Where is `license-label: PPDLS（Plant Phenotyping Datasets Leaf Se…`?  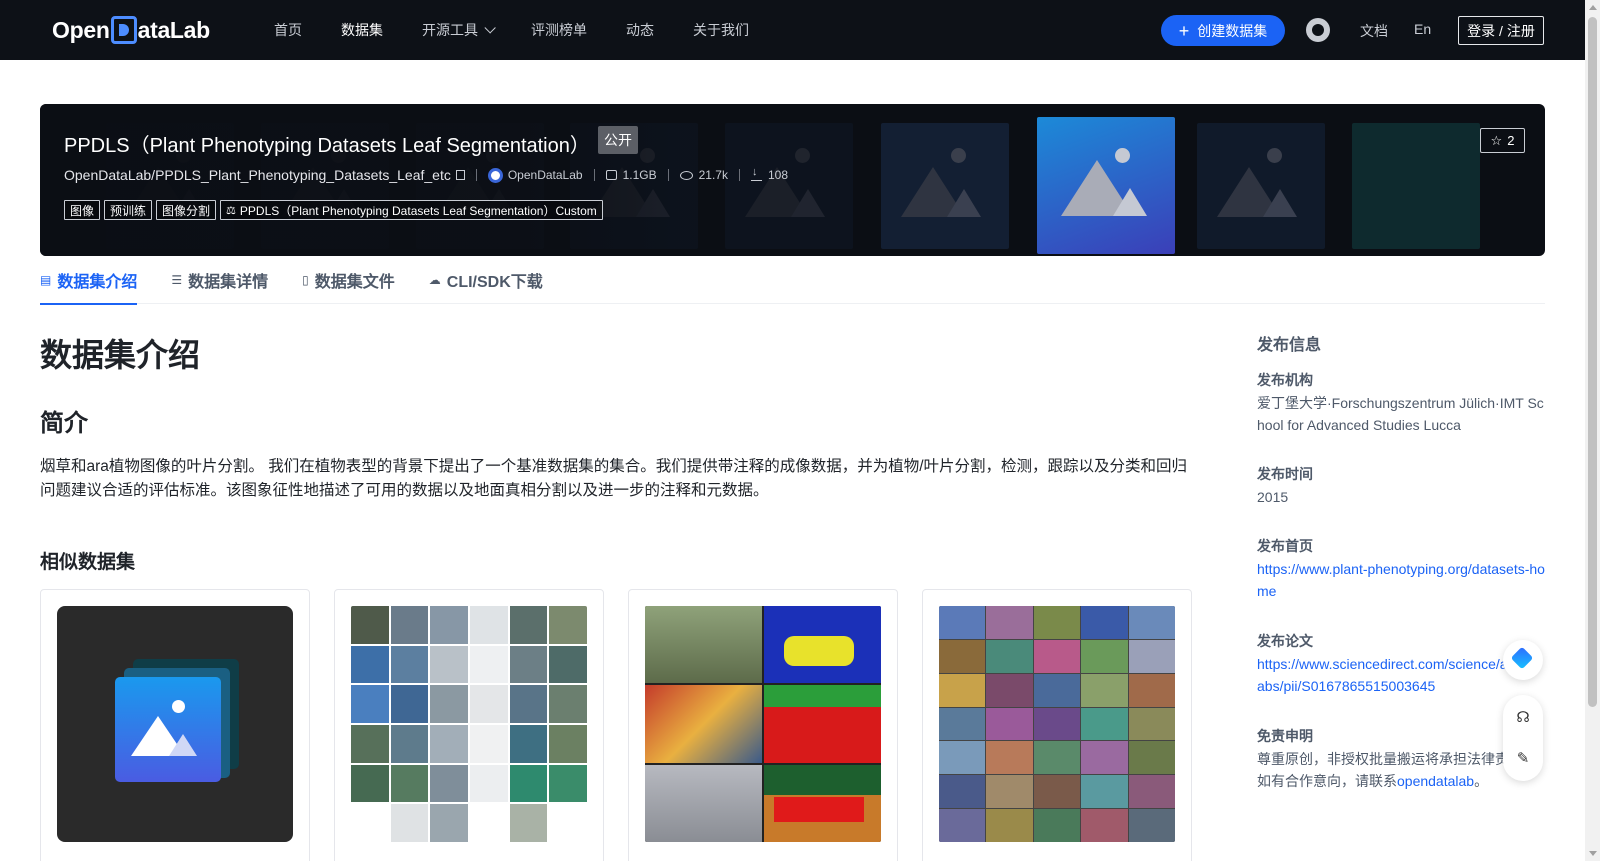
license-label: PPDLS（Plant Phenotyping Datasets Leaf Se… is located at coordinates (418, 210).